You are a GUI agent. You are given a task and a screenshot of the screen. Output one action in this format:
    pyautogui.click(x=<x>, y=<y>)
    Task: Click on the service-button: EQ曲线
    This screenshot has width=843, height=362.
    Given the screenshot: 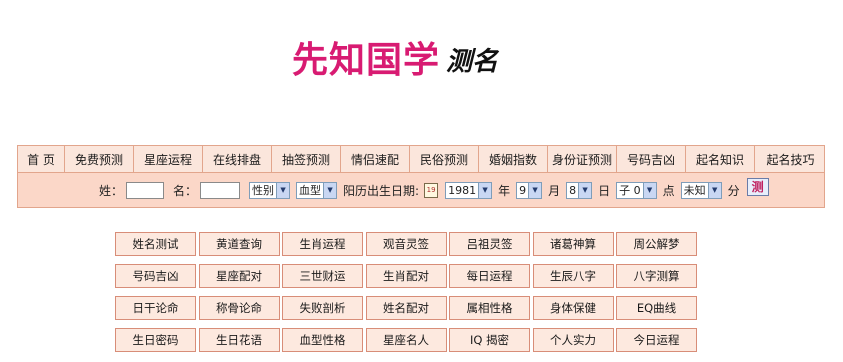 What is the action you would take?
    pyautogui.click(x=656, y=308)
    